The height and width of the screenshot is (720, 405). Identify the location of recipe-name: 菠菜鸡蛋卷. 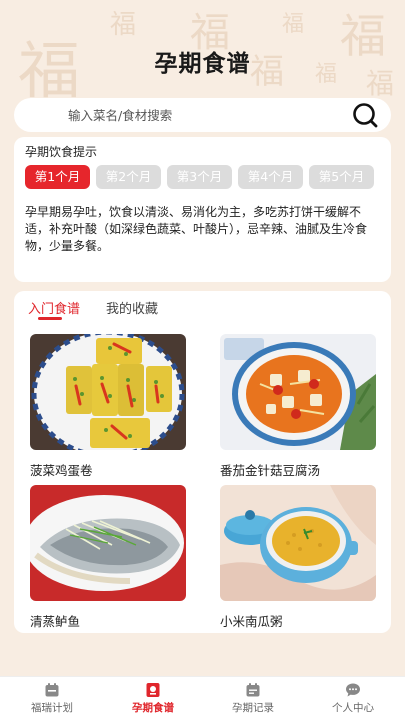
(61, 470).